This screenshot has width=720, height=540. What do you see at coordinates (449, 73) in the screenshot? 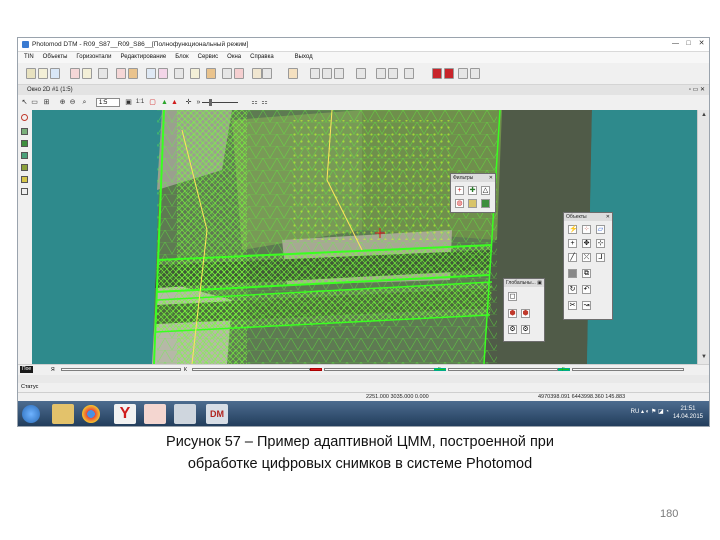
I see `stack-alt-icon` at bounding box center [449, 73].